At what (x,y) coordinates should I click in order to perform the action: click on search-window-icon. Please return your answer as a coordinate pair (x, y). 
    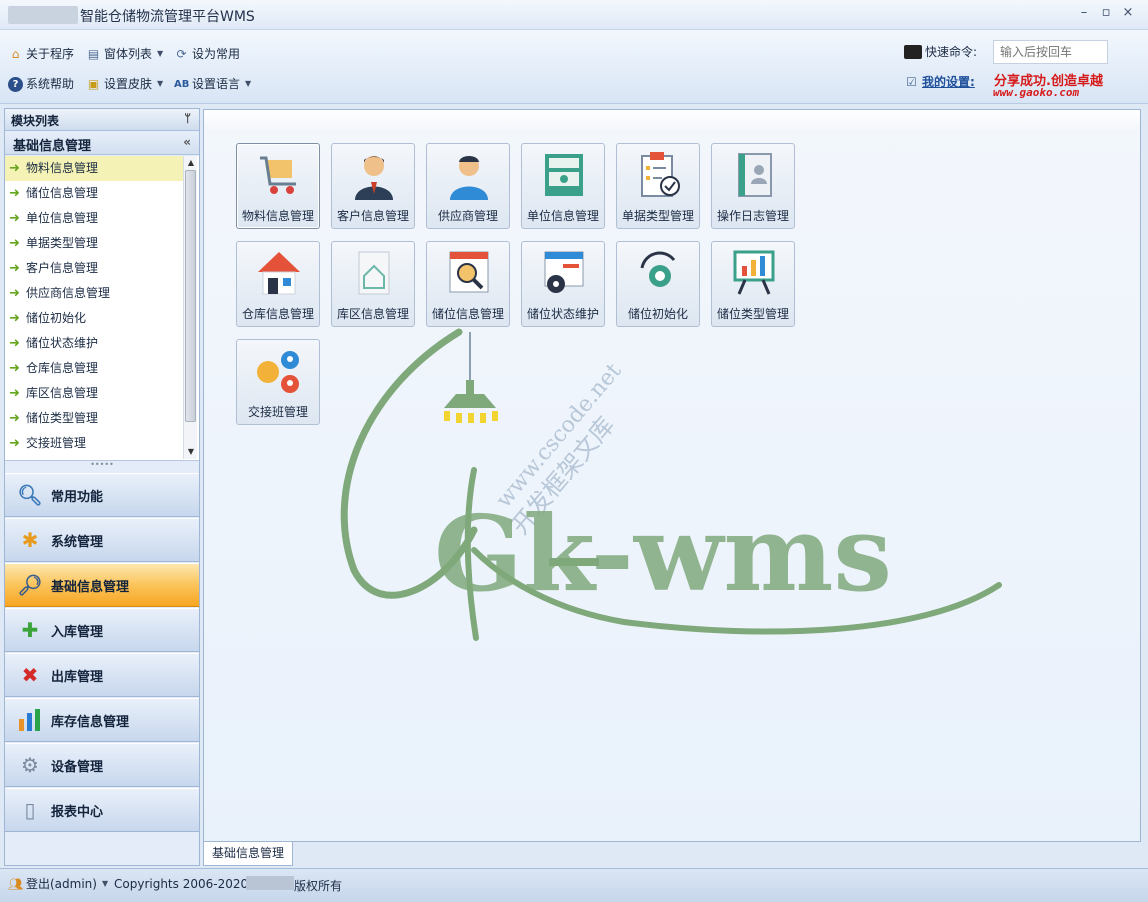
    Looking at the image, I should click on (469, 272).